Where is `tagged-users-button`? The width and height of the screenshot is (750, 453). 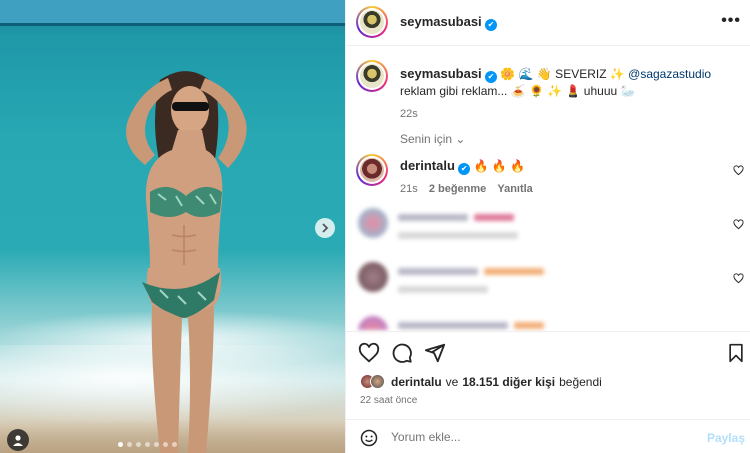 tagged-users-button is located at coordinates (18, 440).